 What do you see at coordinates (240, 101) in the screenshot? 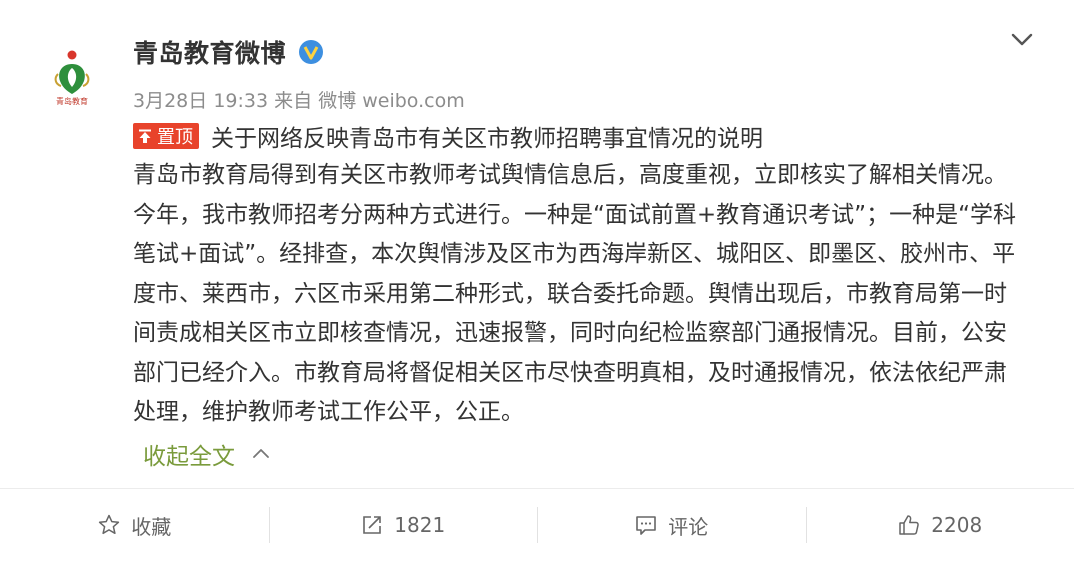
I see `post-time: 19:33` at bounding box center [240, 101].